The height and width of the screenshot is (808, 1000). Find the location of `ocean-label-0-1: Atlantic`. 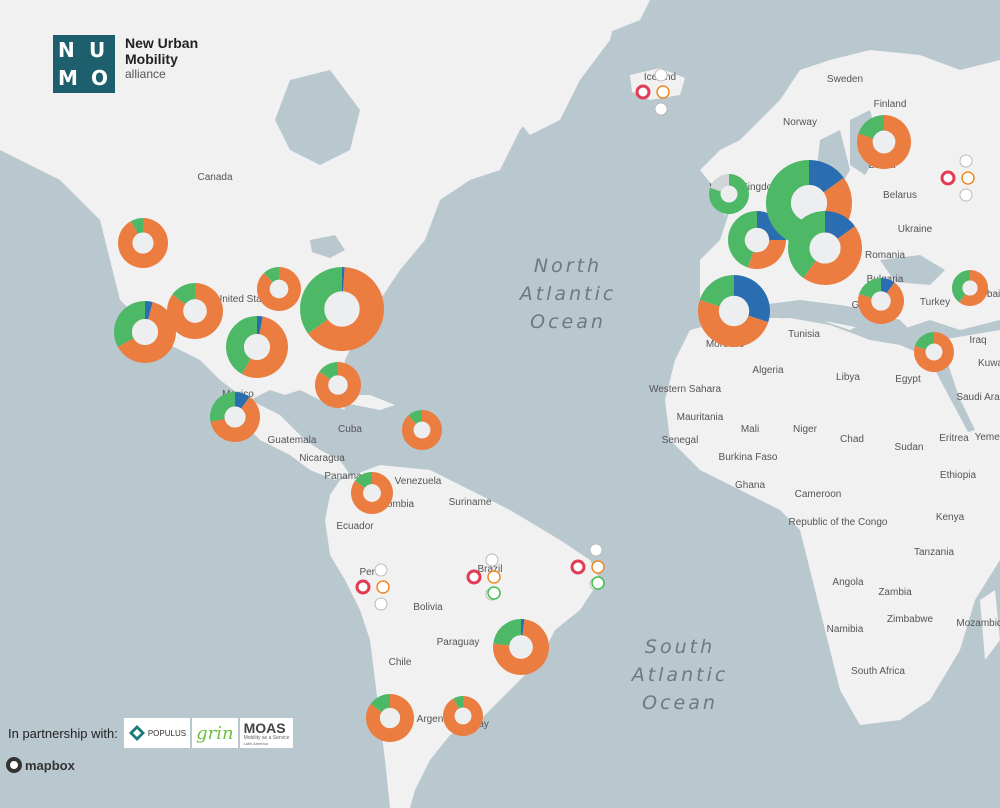

ocean-label-0-1: Atlantic is located at coordinates (567, 294).